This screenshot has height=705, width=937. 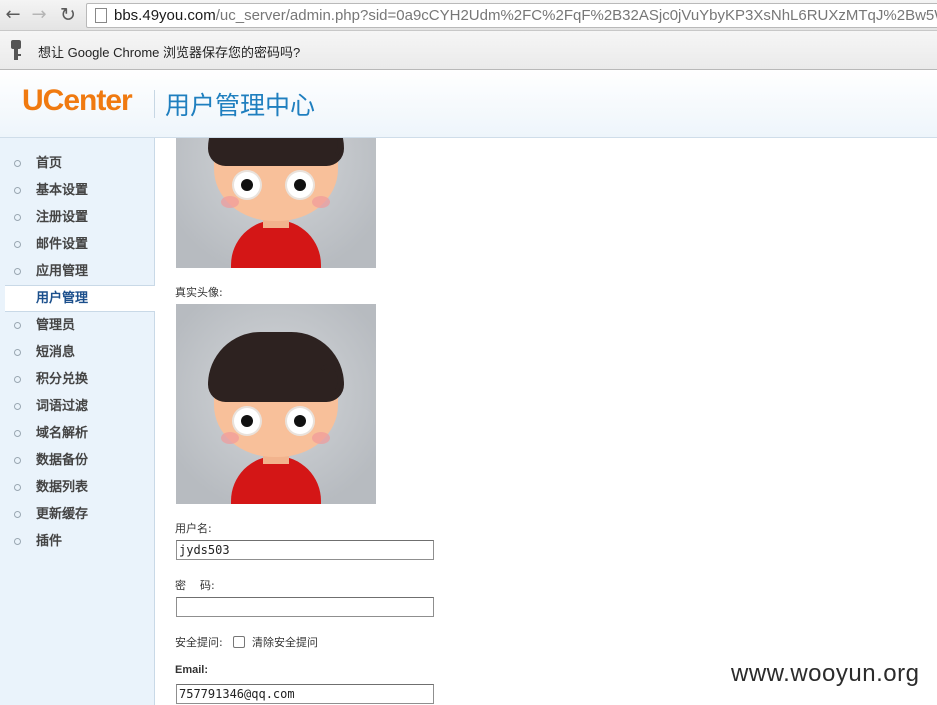 What do you see at coordinates (192, 670) in the screenshot?
I see `email-label: Email:` at bounding box center [192, 670].